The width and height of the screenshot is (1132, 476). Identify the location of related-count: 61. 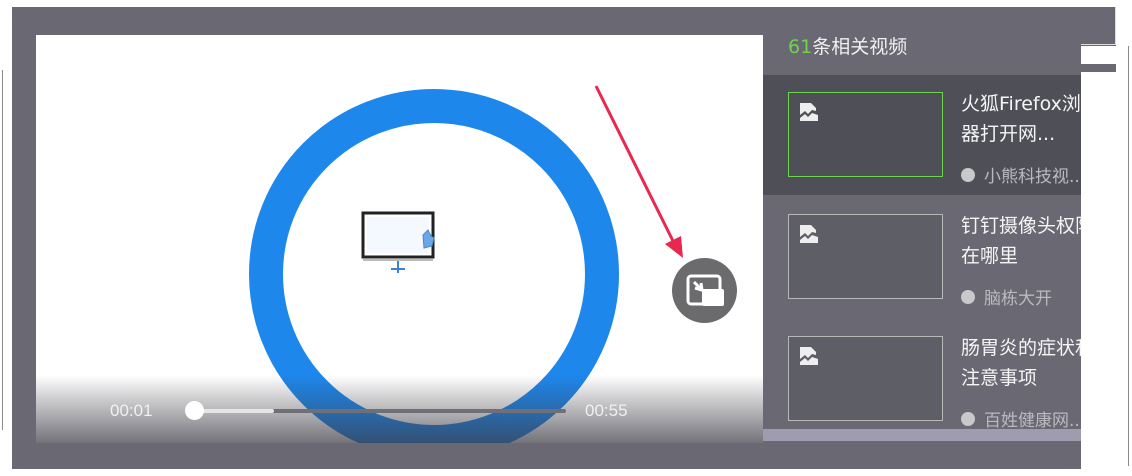
(800, 47).